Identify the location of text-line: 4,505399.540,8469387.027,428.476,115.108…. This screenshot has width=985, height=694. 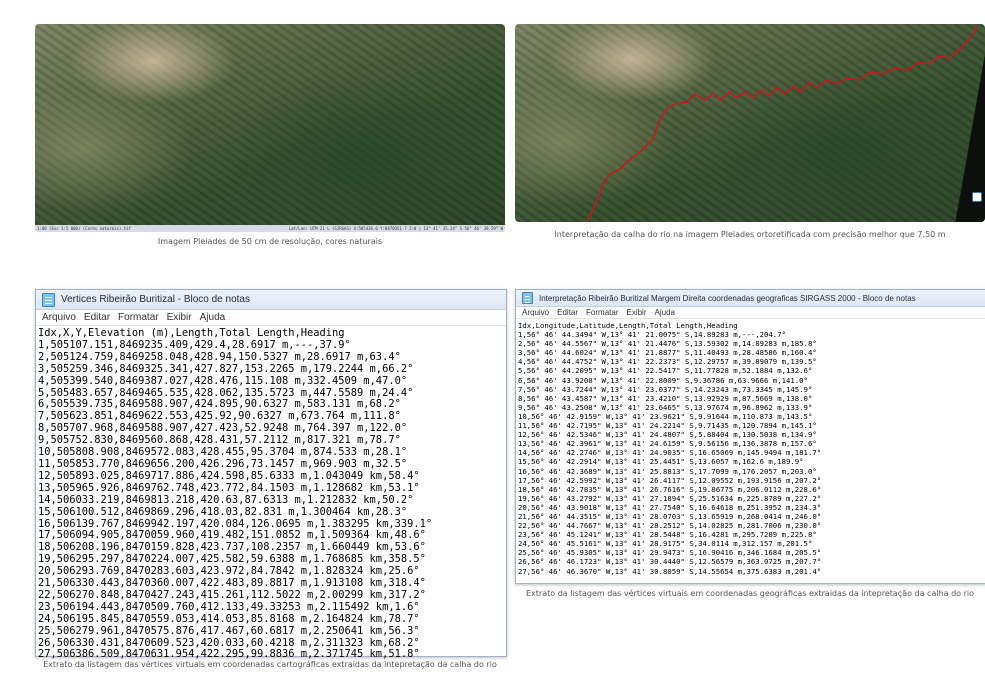
(223, 380).